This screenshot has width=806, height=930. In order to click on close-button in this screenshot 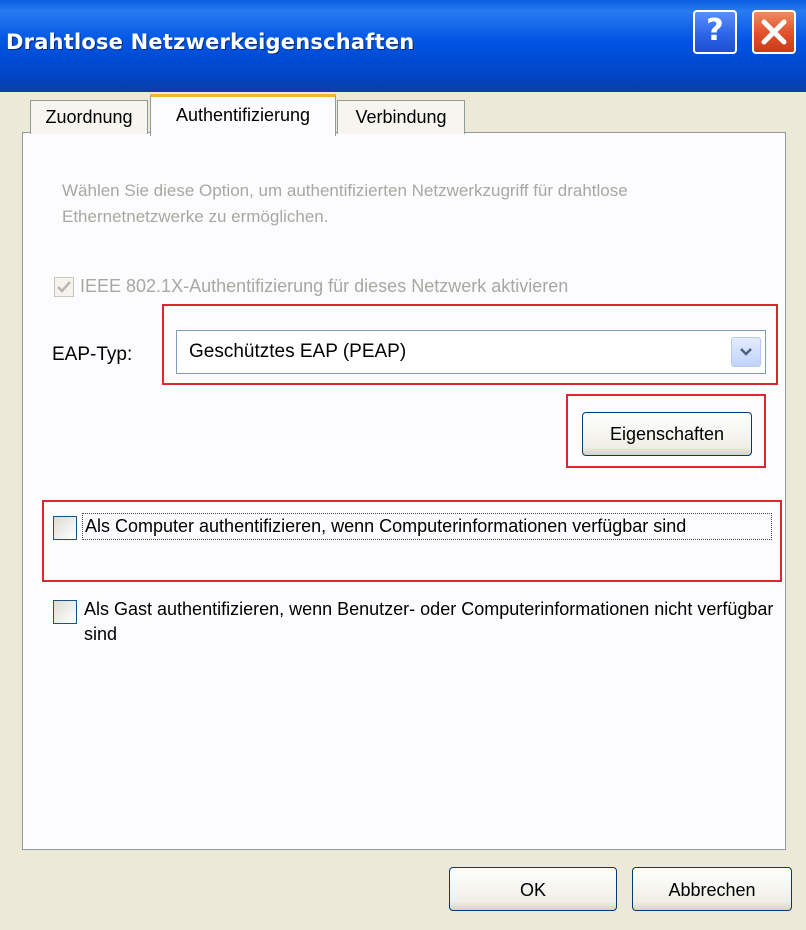, I will do `click(774, 32)`.